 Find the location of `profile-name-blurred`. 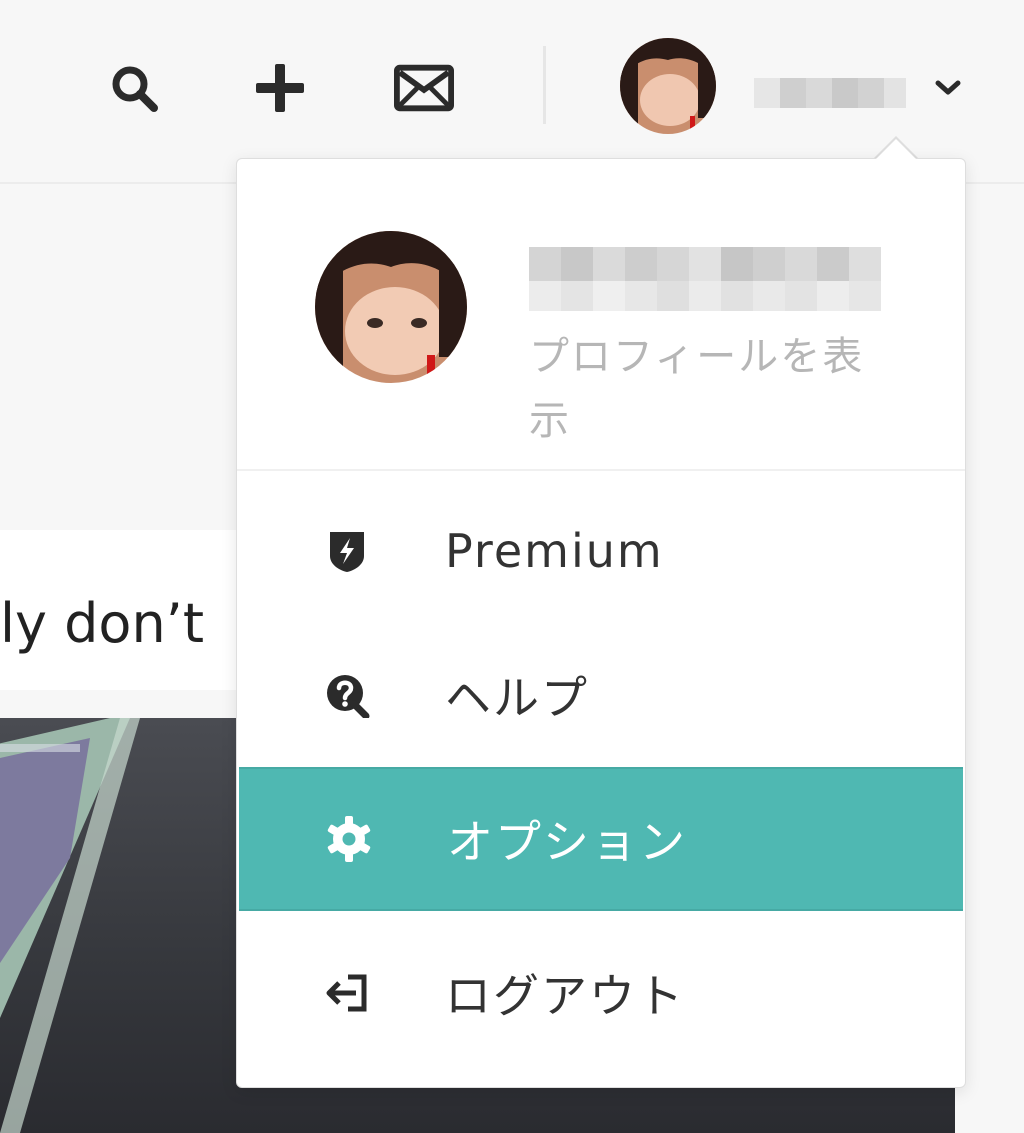

profile-name-blurred is located at coordinates (705, 281).